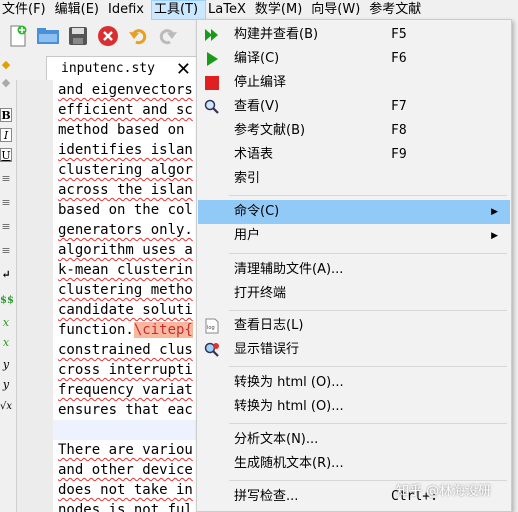 The height and width of the screenshot is (512, 518). Describe the element at coordinates (129, 430) in the screenshot. I see `editor-line-blank` at that location.